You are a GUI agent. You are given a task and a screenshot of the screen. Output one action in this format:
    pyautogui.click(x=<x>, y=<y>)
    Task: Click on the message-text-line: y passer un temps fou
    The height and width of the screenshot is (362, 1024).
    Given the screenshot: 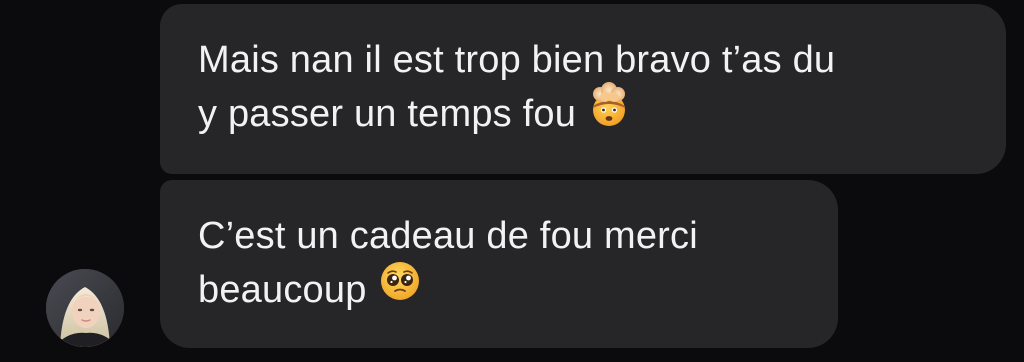 What is the action you would take?
    pyautogui.click(x=582, y=114)
    